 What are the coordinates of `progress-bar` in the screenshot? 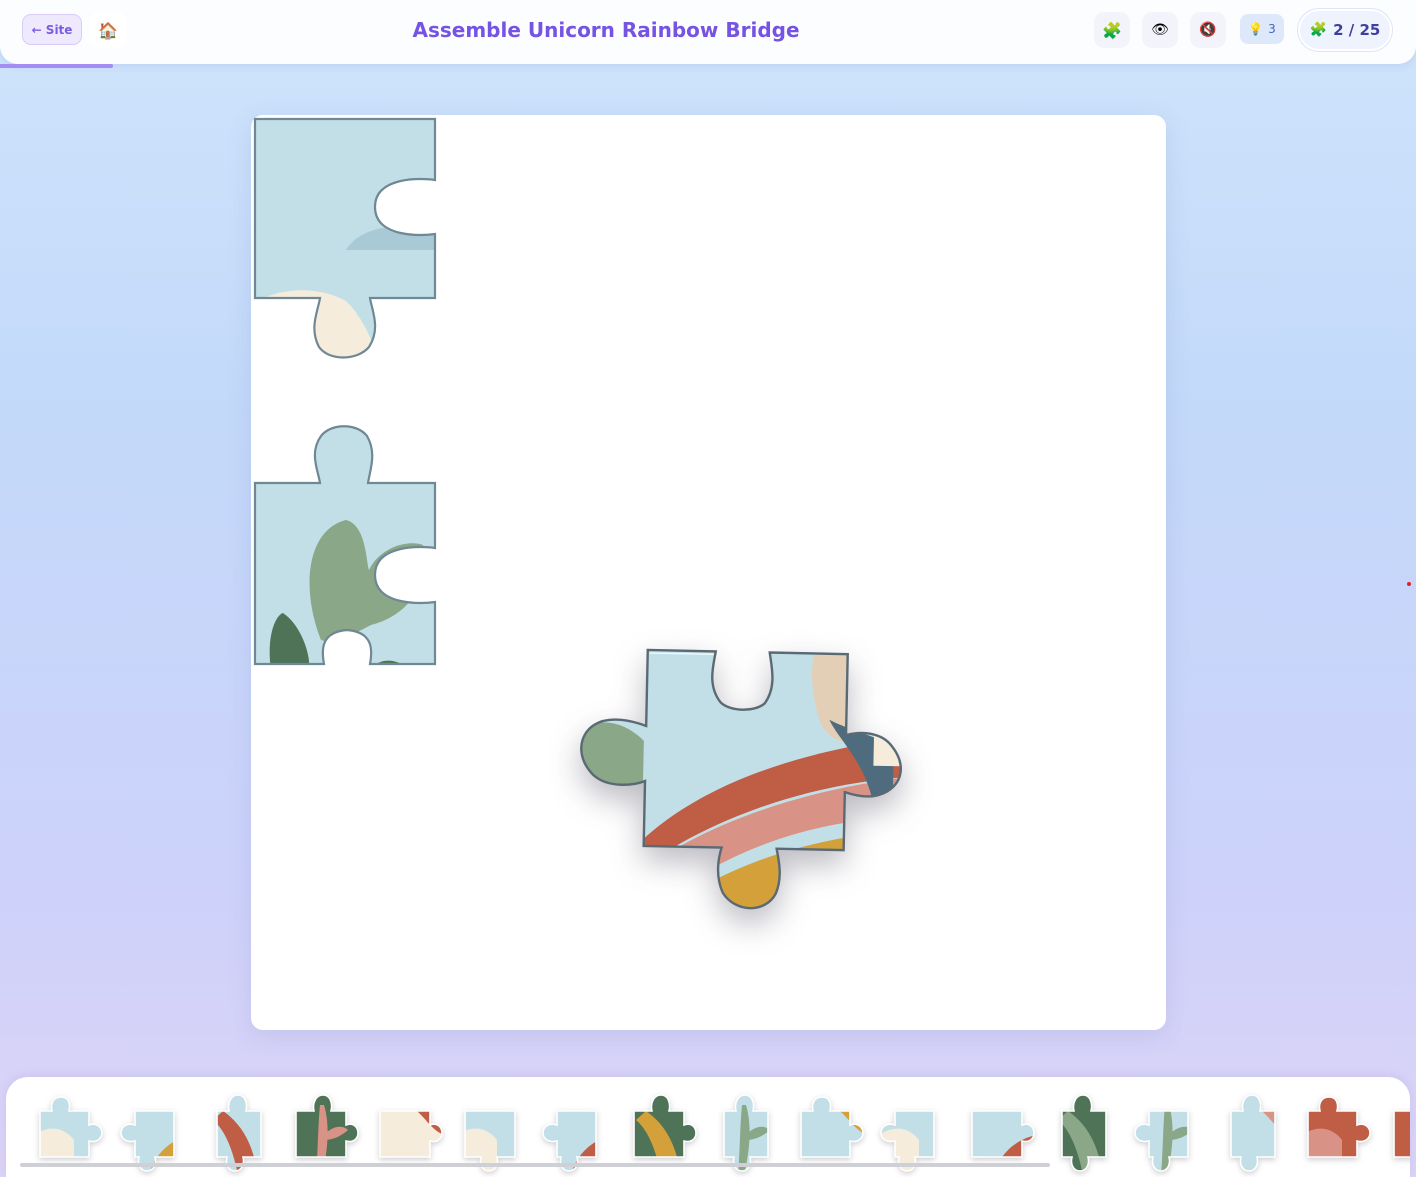 It's located at (708, 66).